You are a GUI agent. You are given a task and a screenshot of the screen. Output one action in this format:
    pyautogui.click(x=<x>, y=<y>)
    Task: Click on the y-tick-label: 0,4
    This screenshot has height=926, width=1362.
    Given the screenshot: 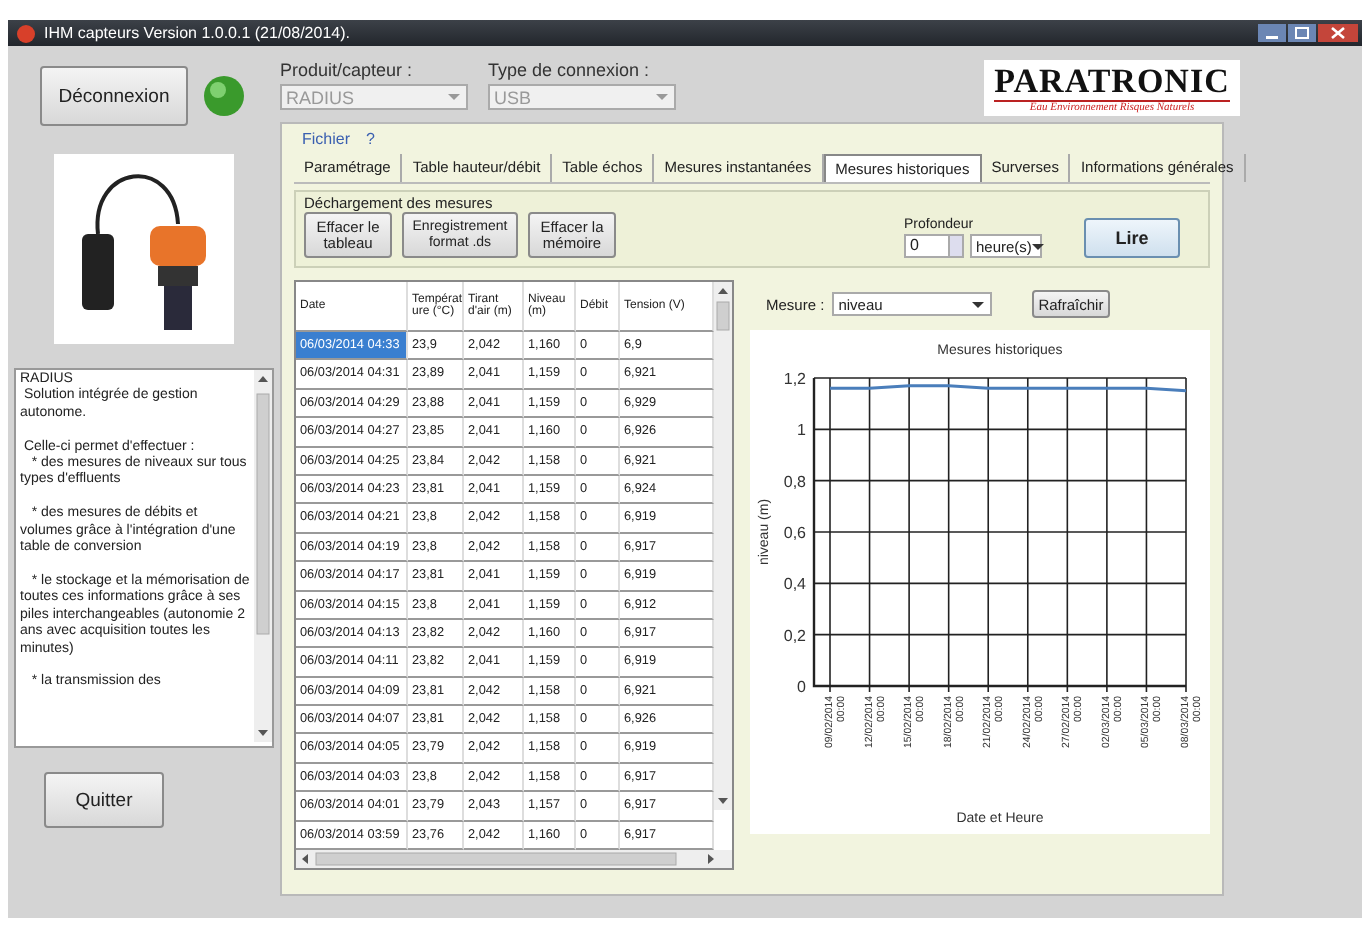 What is the action you would take?
    pyautogui.click(x=794, y=584)
    